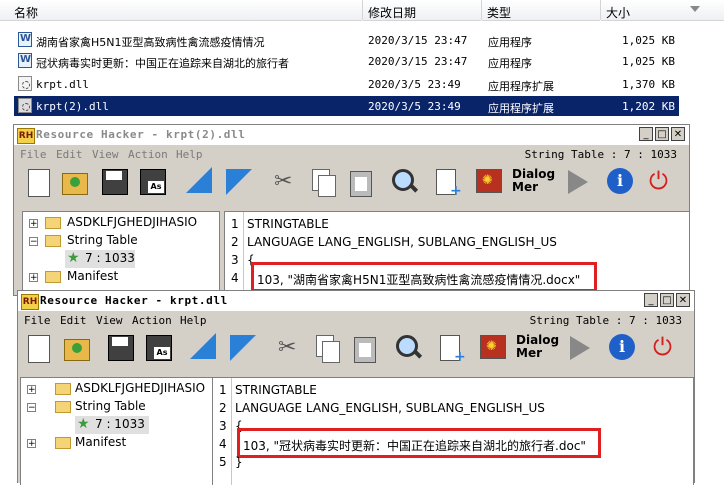 This screenshot has height=485, width=724. Describe the element at coordinates (695, 9) in the screenshot. I see `sort-indicator-icon` at that location.